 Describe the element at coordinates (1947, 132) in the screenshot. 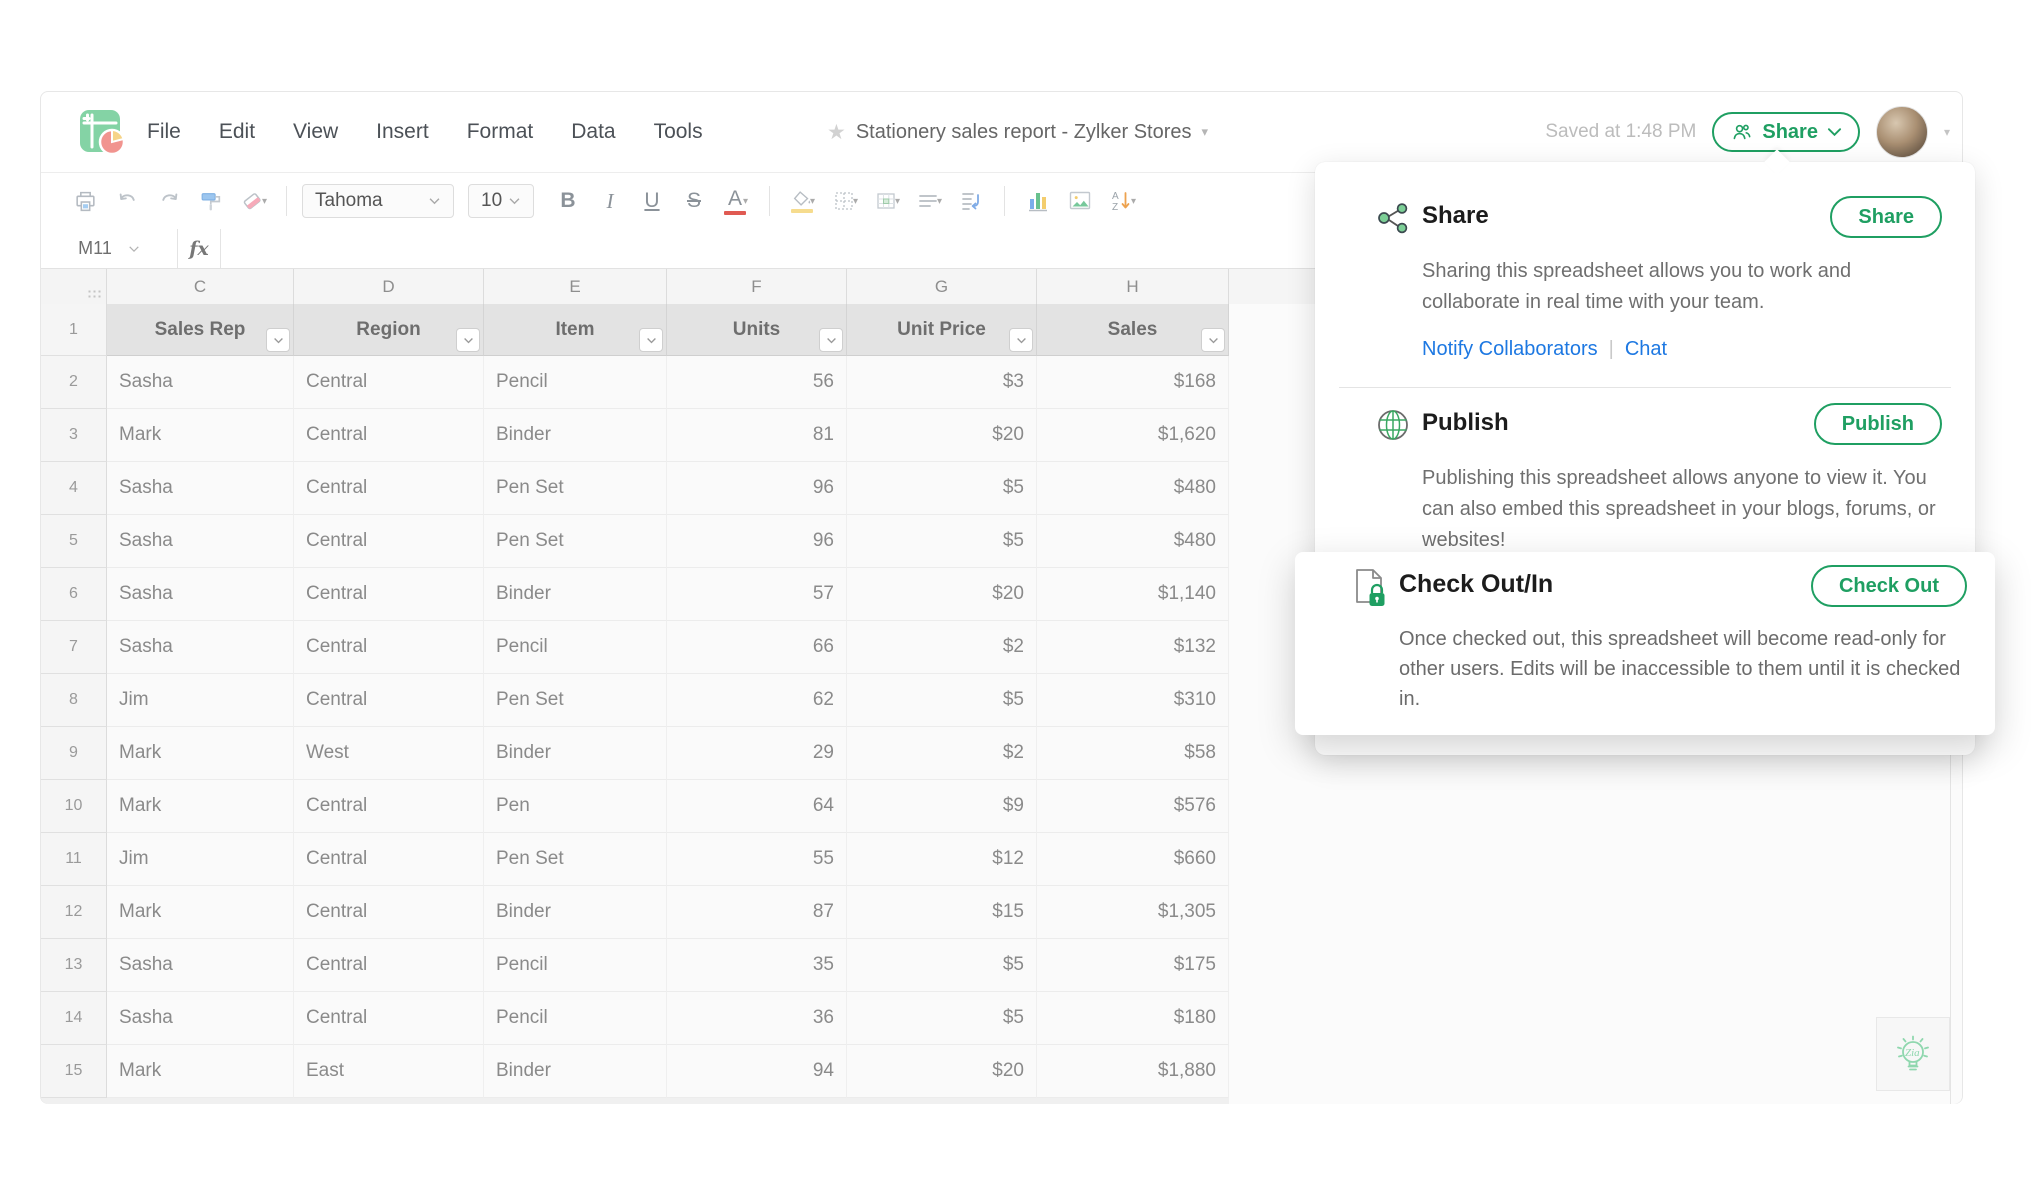

I see `avatar-chevron-icon: ▾` at that location.